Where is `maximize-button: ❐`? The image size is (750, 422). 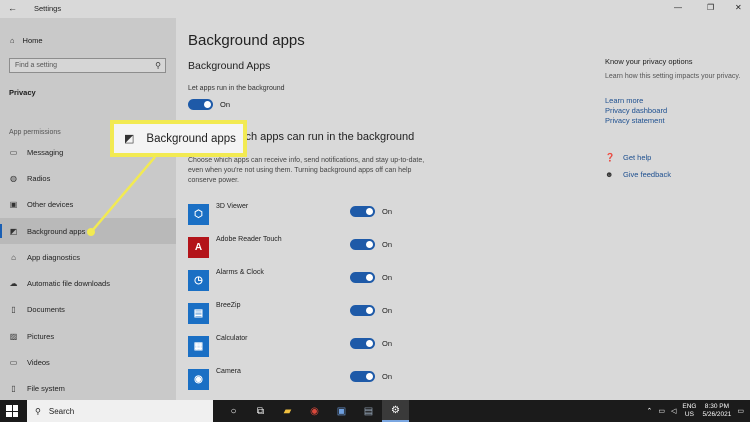
maximize-button: ❐ is located at coordinates (710, 7).